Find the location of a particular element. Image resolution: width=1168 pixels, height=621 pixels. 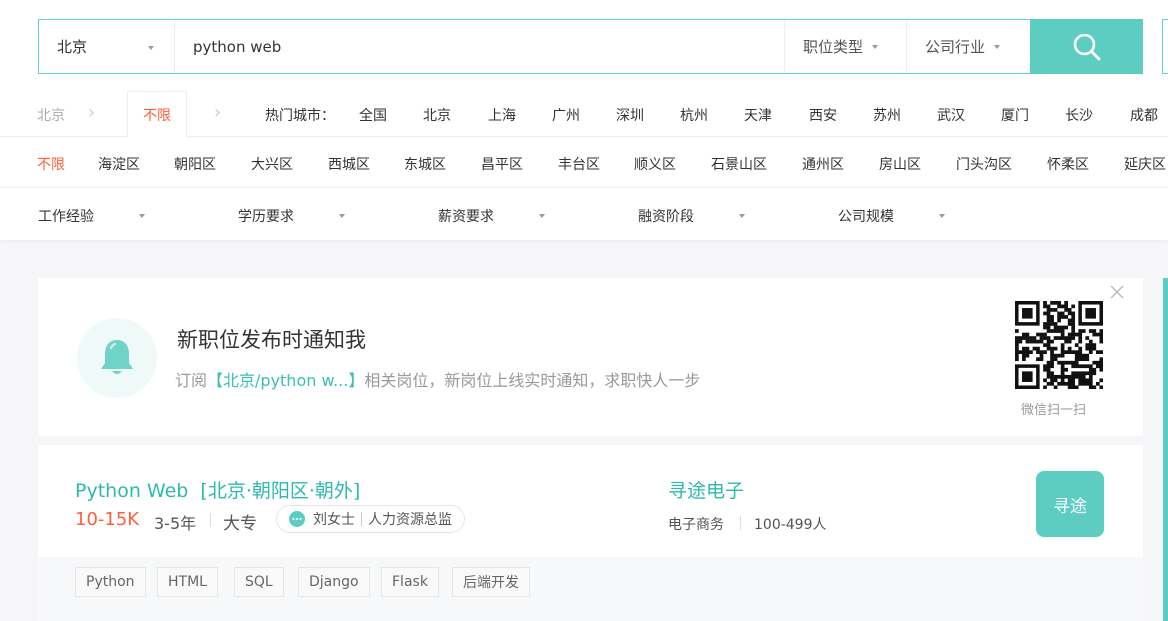

hot-city-link: 全国 is located at coordinates (373, 115).